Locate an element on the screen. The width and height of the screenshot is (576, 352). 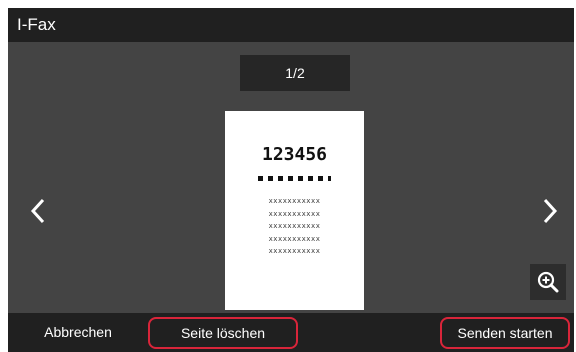
chevron-left-icon is located at coordinates (37, 211).